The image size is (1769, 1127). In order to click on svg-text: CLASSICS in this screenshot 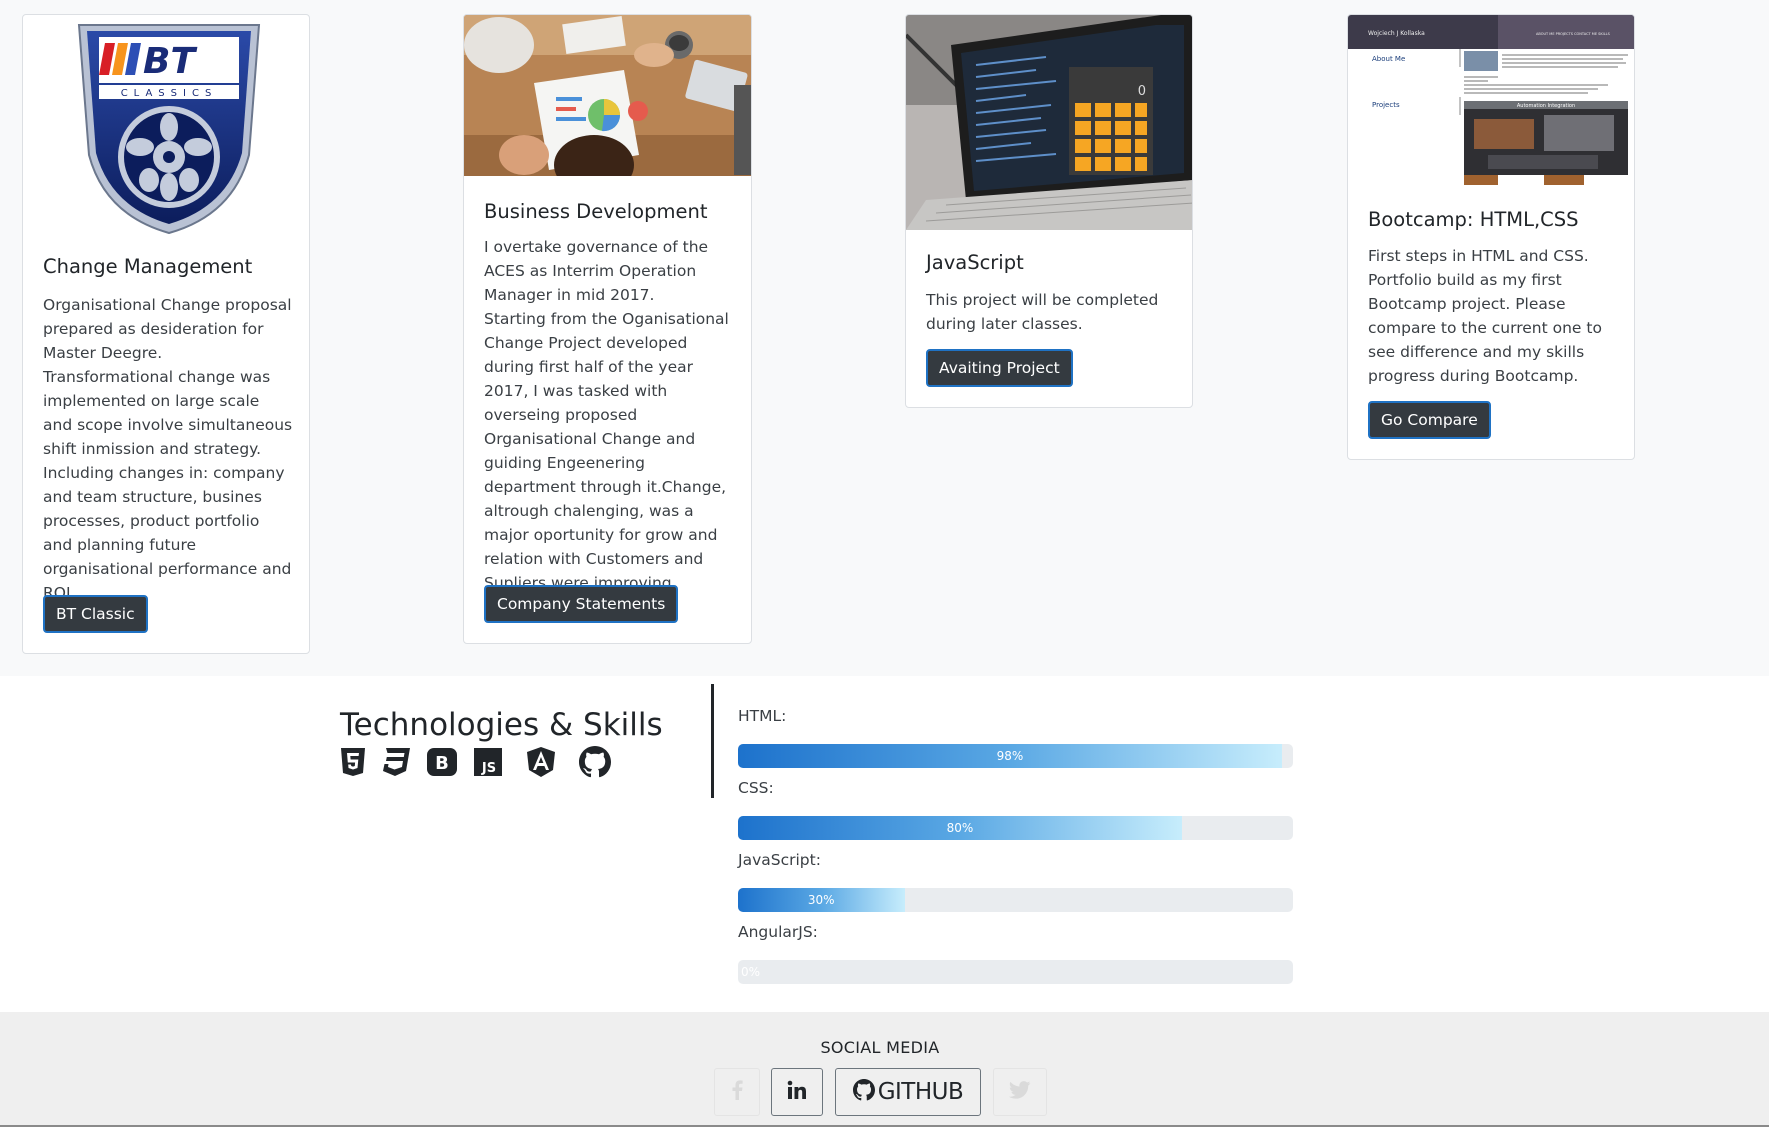, I will do `click(169, 93)`.